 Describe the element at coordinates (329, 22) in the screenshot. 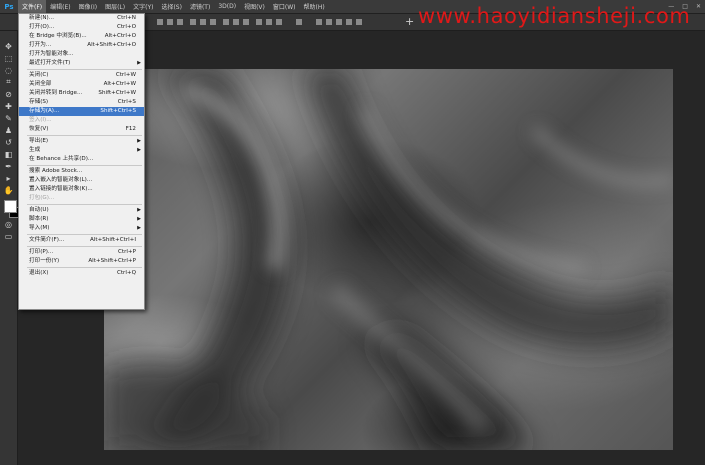

I see `3d-roll-icon` at that location.